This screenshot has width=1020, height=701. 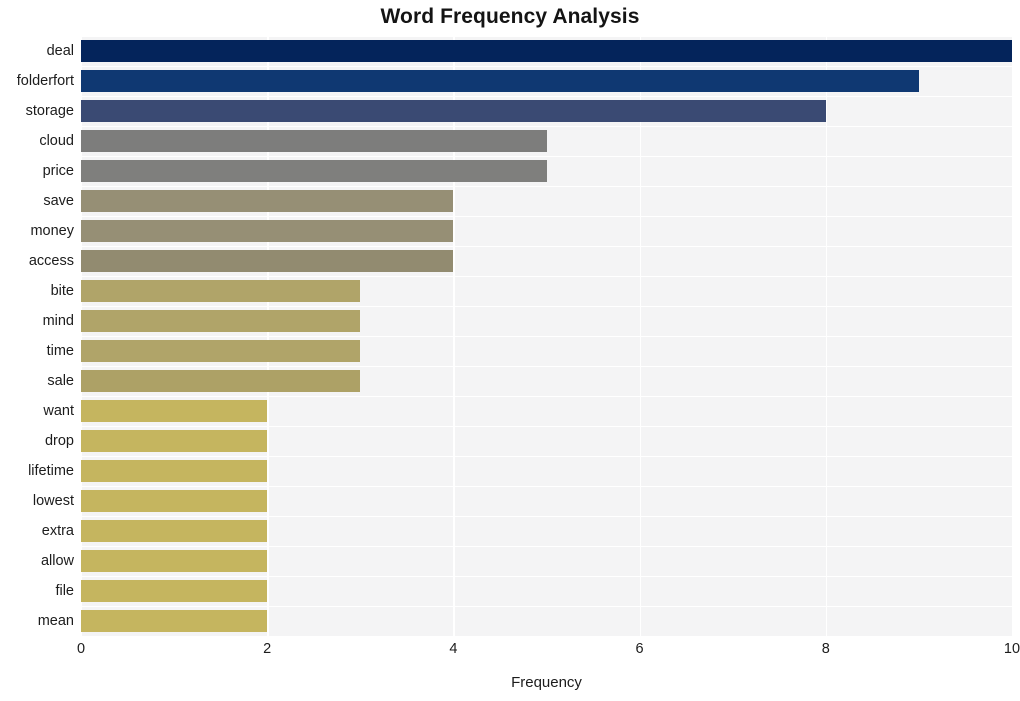 I want to click on y-tick-label: lifetime, so click(x=51, y=471).